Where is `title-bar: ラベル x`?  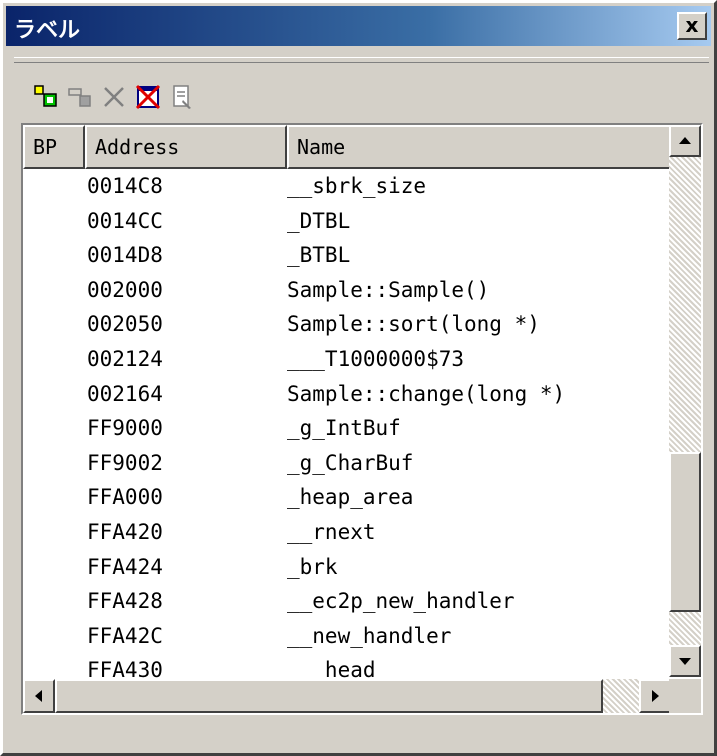 title-bar: ラベル x is located at coordinates (358, 26).